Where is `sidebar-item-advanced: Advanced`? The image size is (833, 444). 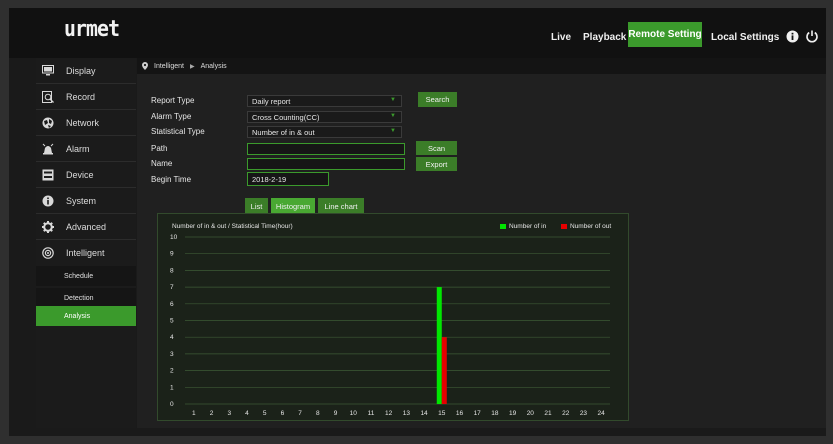 sidebar-item-advanced: Advanced is located at coordinates (86, 226).